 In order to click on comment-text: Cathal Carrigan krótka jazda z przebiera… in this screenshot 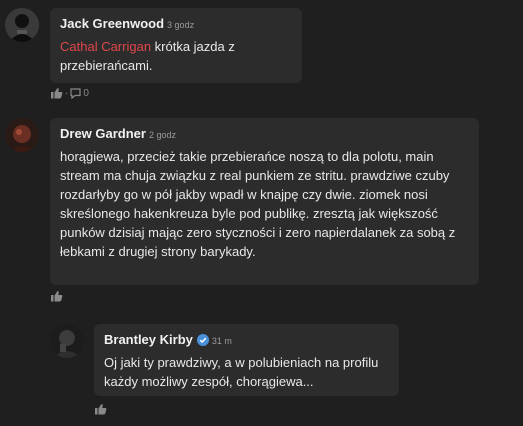, I will do `click(147, 56)`.